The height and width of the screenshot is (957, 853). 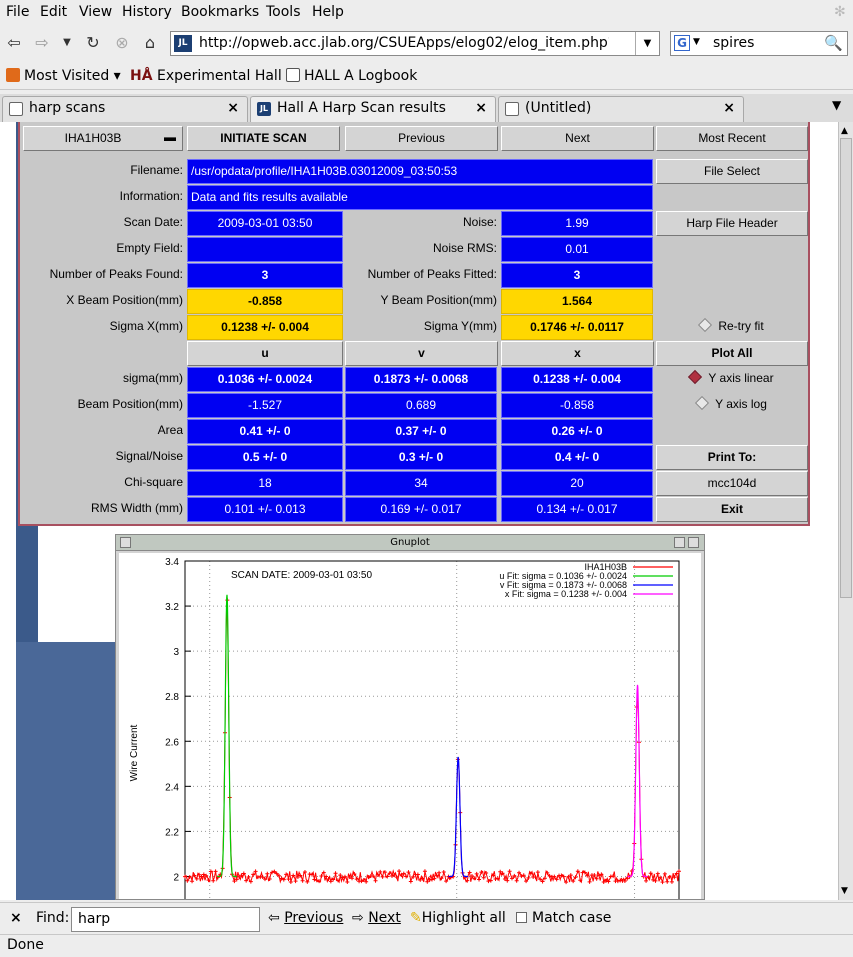 What do you see at coordinates (172, 697) in the screenshot?
I see `y-tick-label: 2.8` at bounding box center [172, 697].